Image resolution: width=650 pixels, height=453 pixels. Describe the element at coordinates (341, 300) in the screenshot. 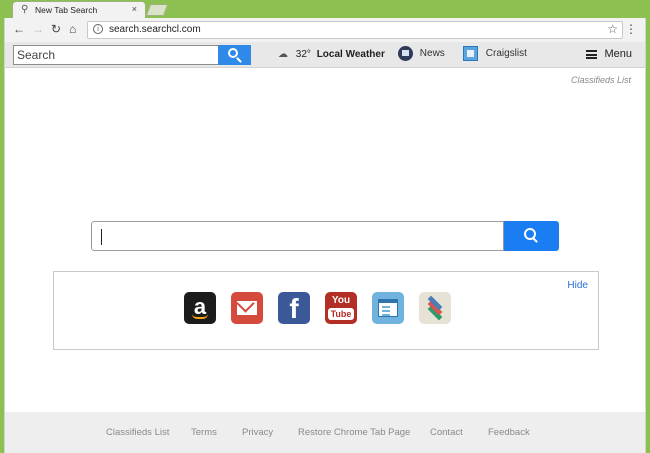

I see `youtube-logo-top: You` at that location.